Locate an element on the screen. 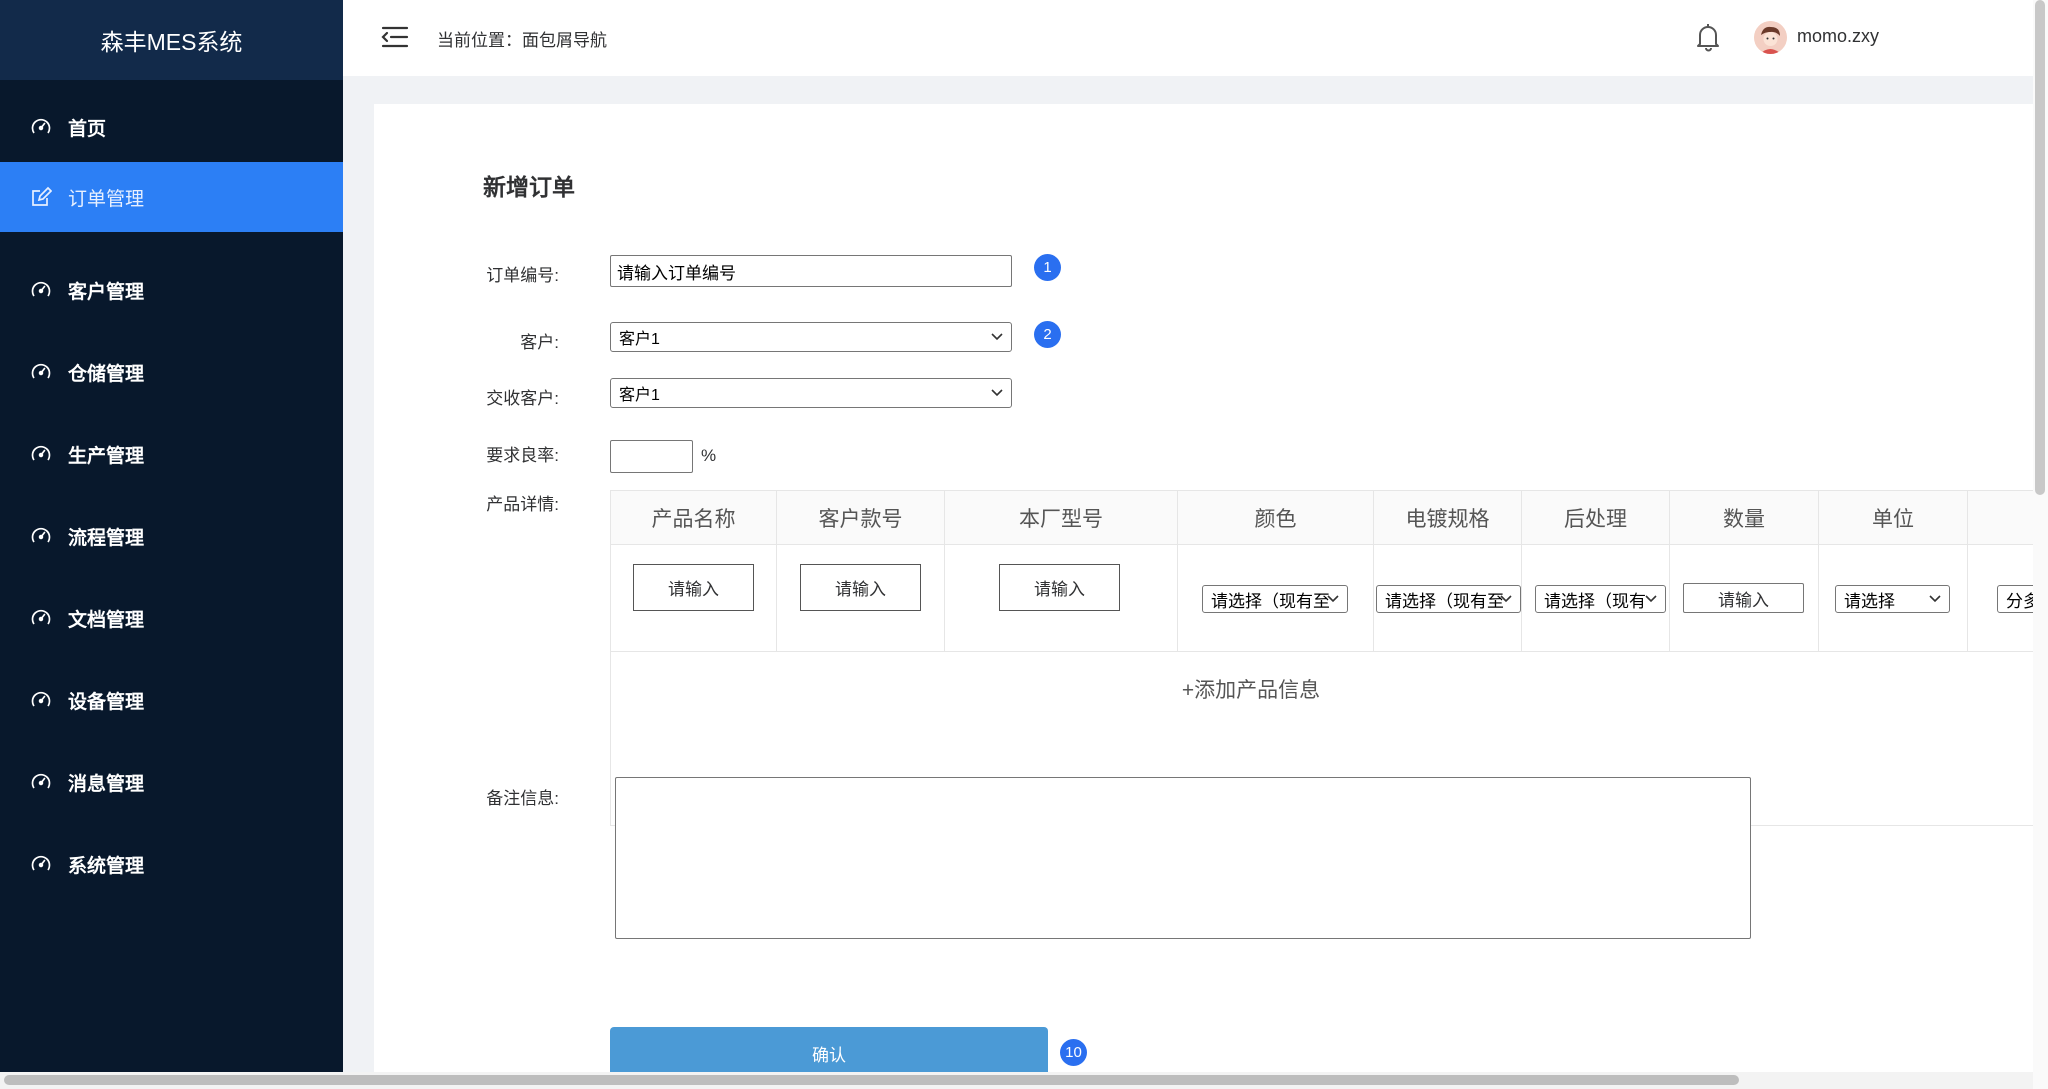 The height and width of the screenshot is (1089, 2048). color-select-value: 请选择（现有至 is located at coordinates (1270, 601).